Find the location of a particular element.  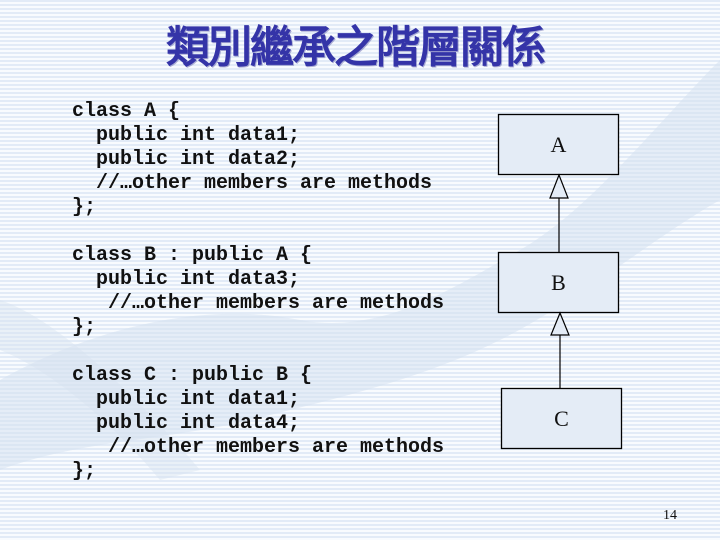

inheritance-diagram: A B C is located at coordinates (560, 281).